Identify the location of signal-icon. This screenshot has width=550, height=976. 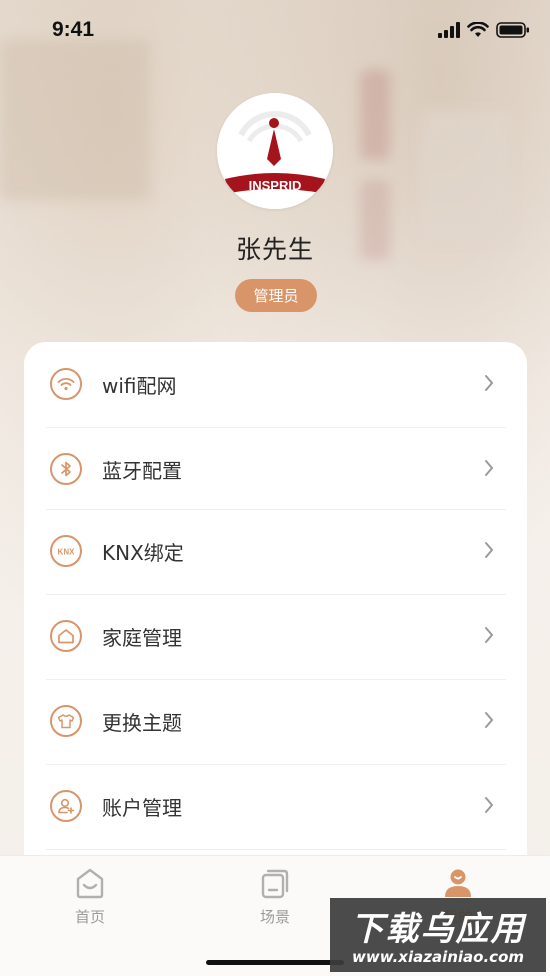
(449, 30).